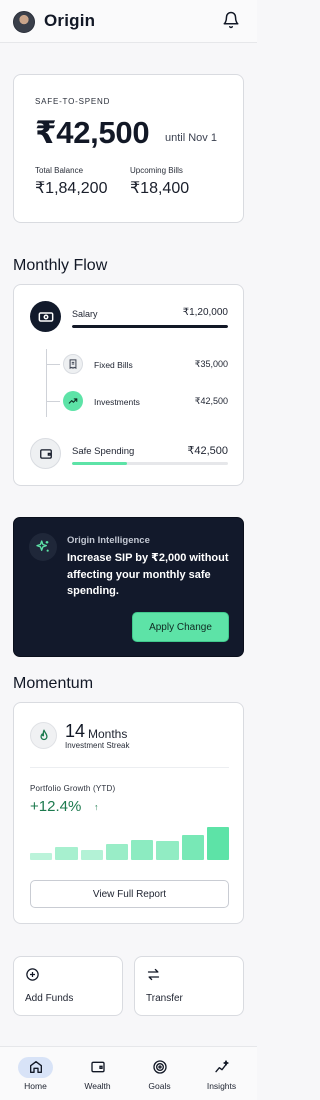 This screenshot has height=1100, width=320. What do you see at coordinates (103, 451) in the screenshot?
I see `safe-spending-label: Safe Spending` at bounding box center [103, 451].